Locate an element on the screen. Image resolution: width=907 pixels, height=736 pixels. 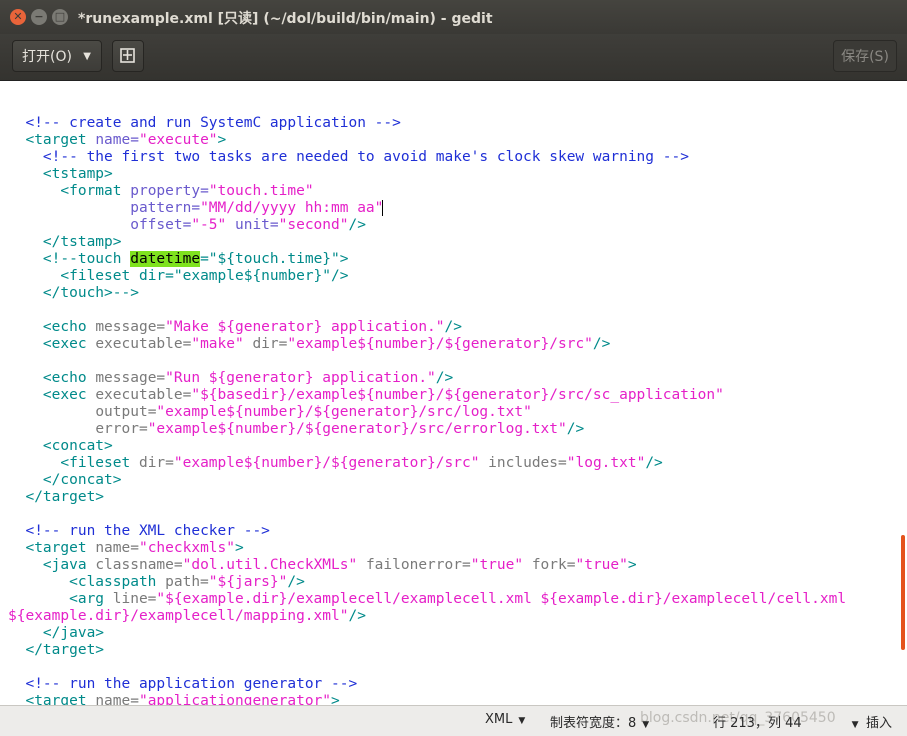
code-line: </tstamp> is located at coordinates (427, 242).